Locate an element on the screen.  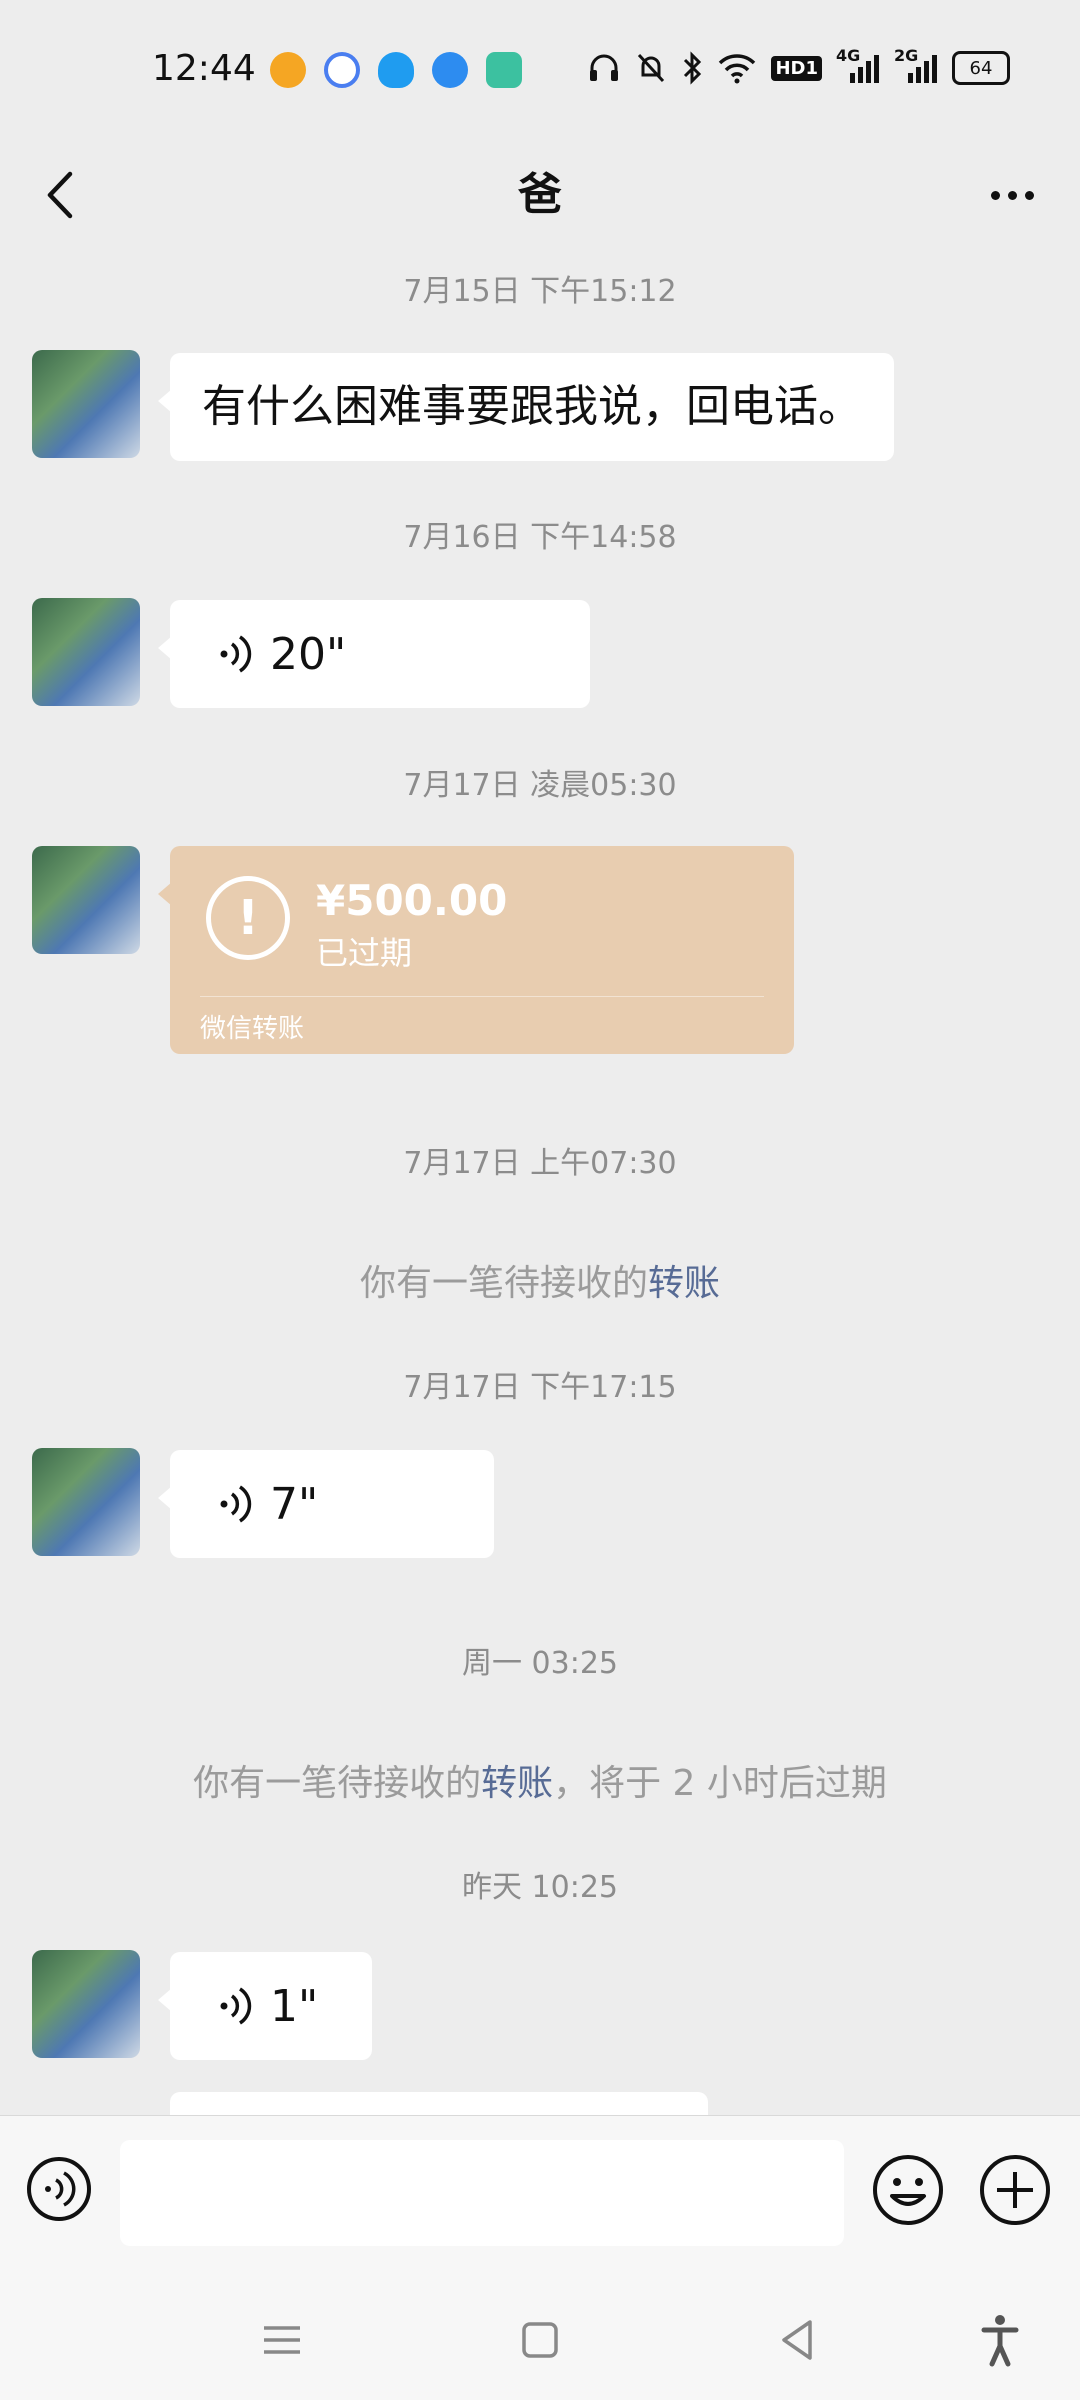
accessibility-button is located at coordinates (1000, 2340).